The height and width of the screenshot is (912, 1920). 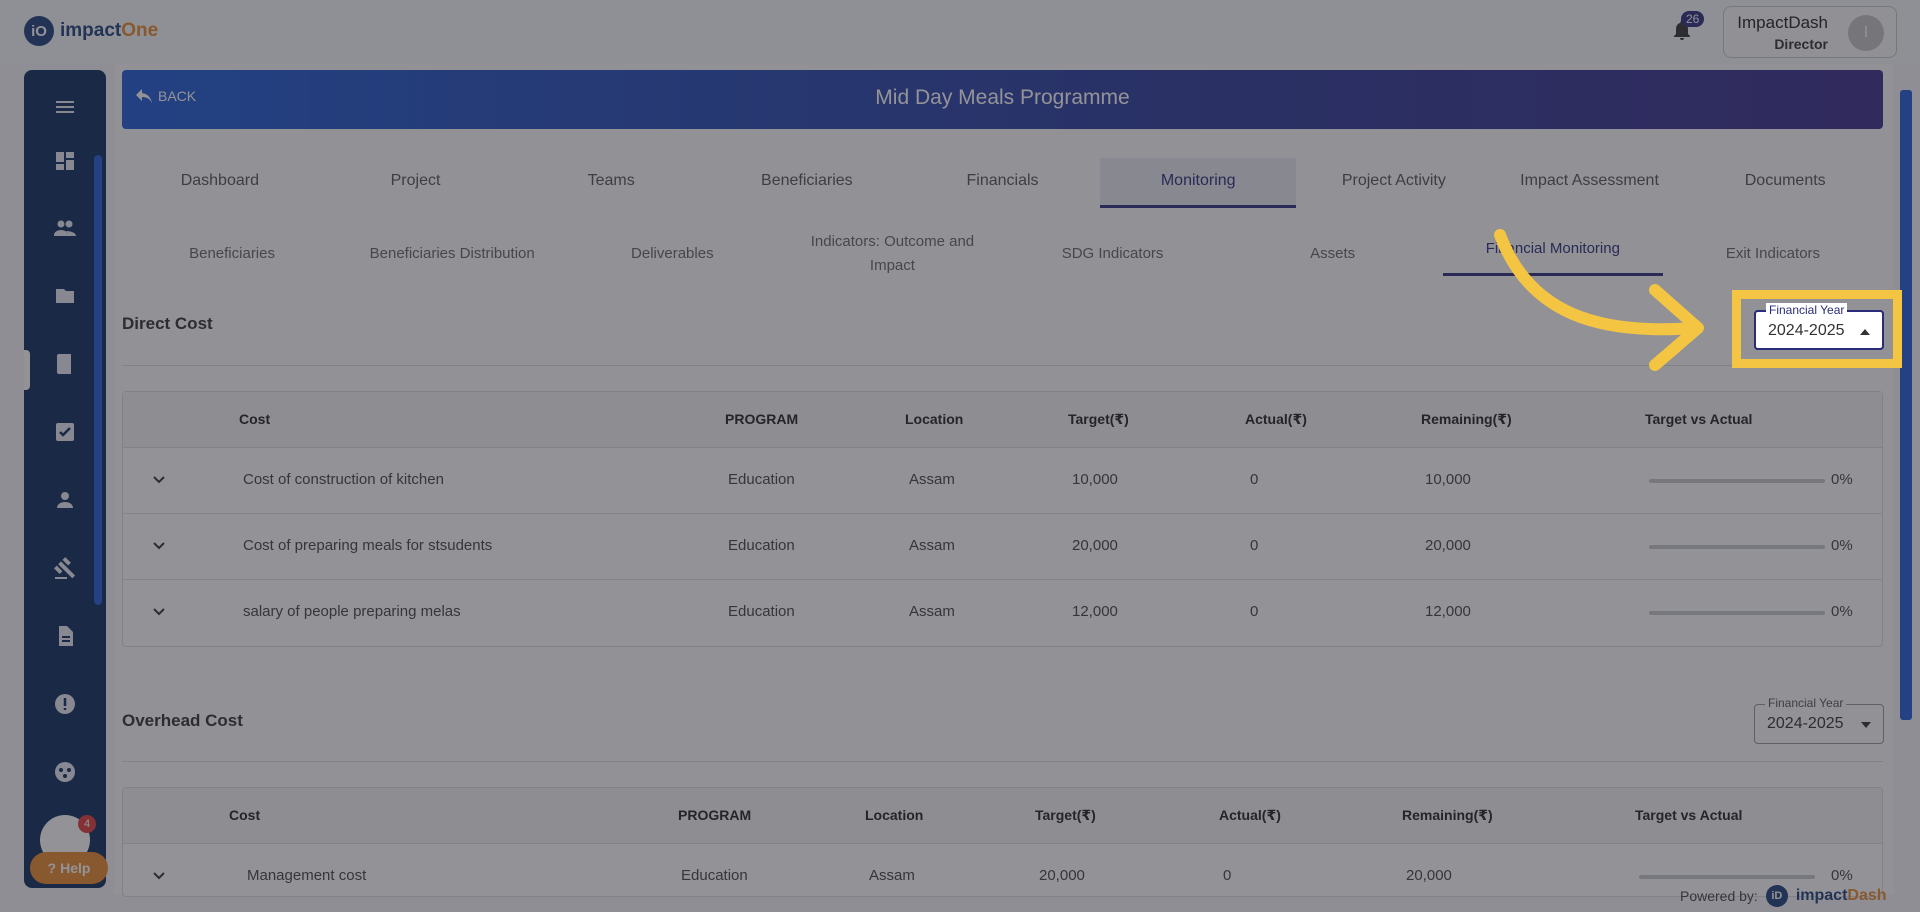 What do you see at coordinates (1867, 895) in the screenshot?
I see `footer-brand-part2: Dash` at bounding box center [1867, 895].